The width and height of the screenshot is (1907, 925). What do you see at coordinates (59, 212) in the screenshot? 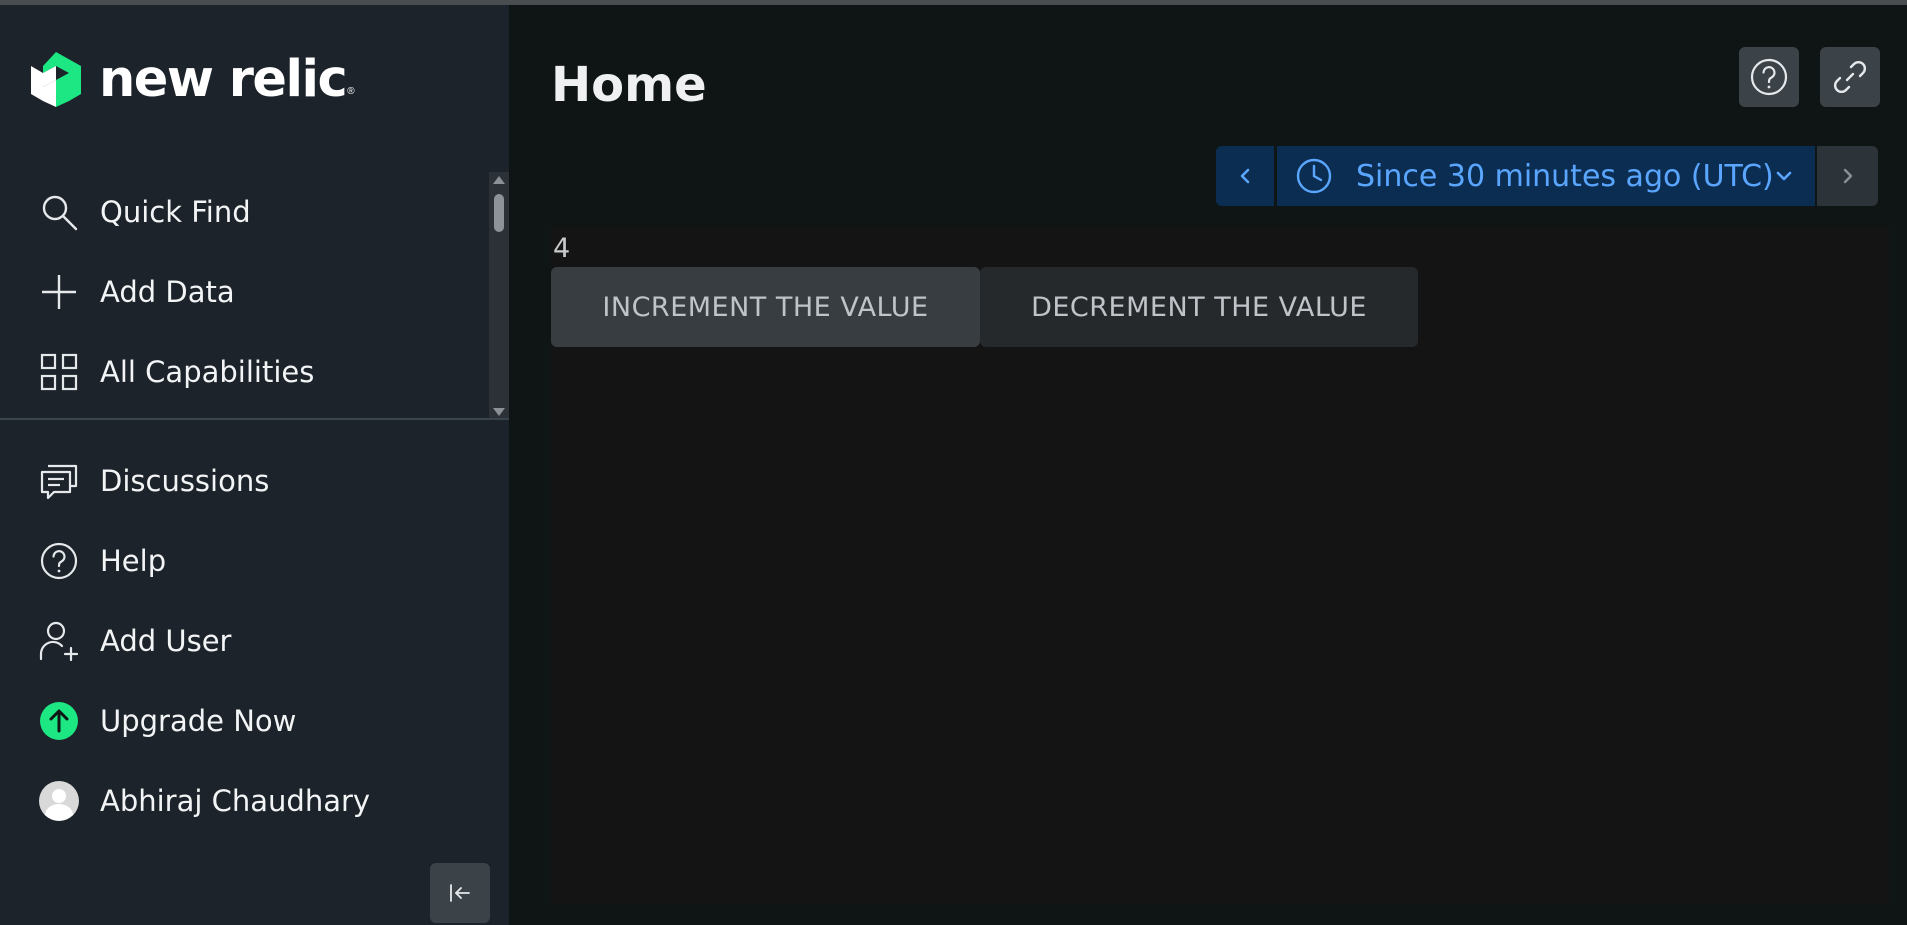
I see `search-icon` at bounding box center [59, 212].